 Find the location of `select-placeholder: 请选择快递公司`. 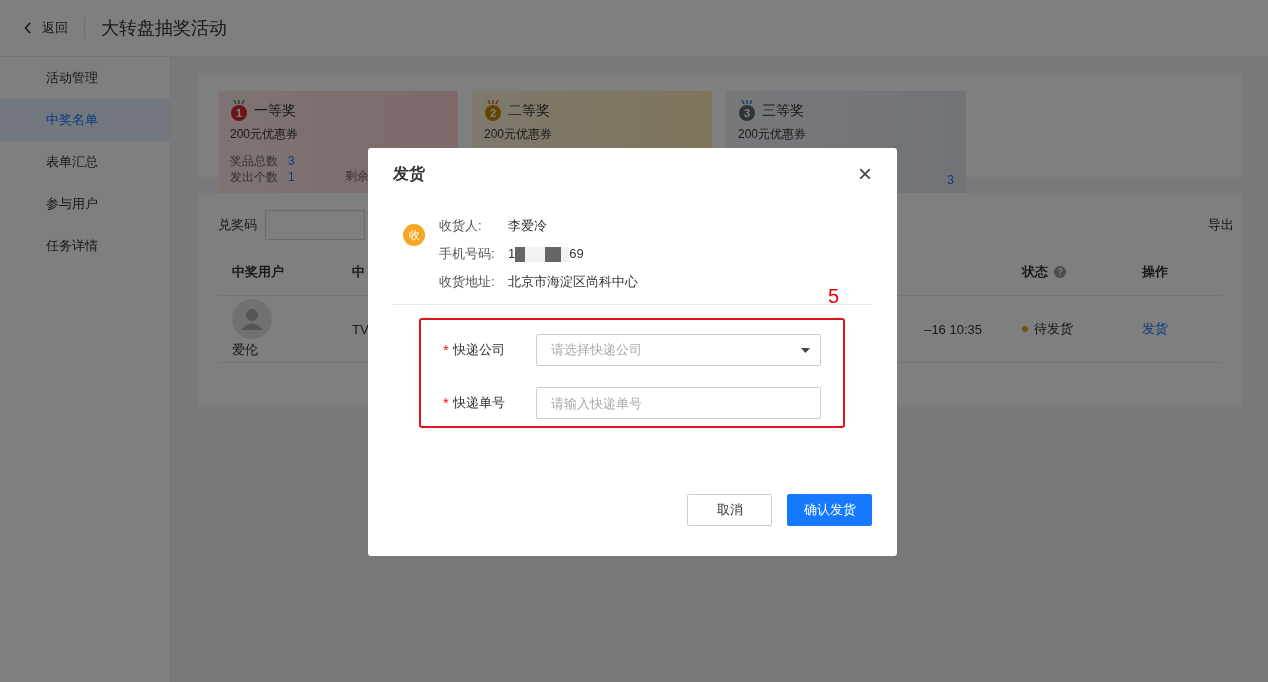

select-placeholder: 请选择快递公司 is located at coordinates (596, 350).